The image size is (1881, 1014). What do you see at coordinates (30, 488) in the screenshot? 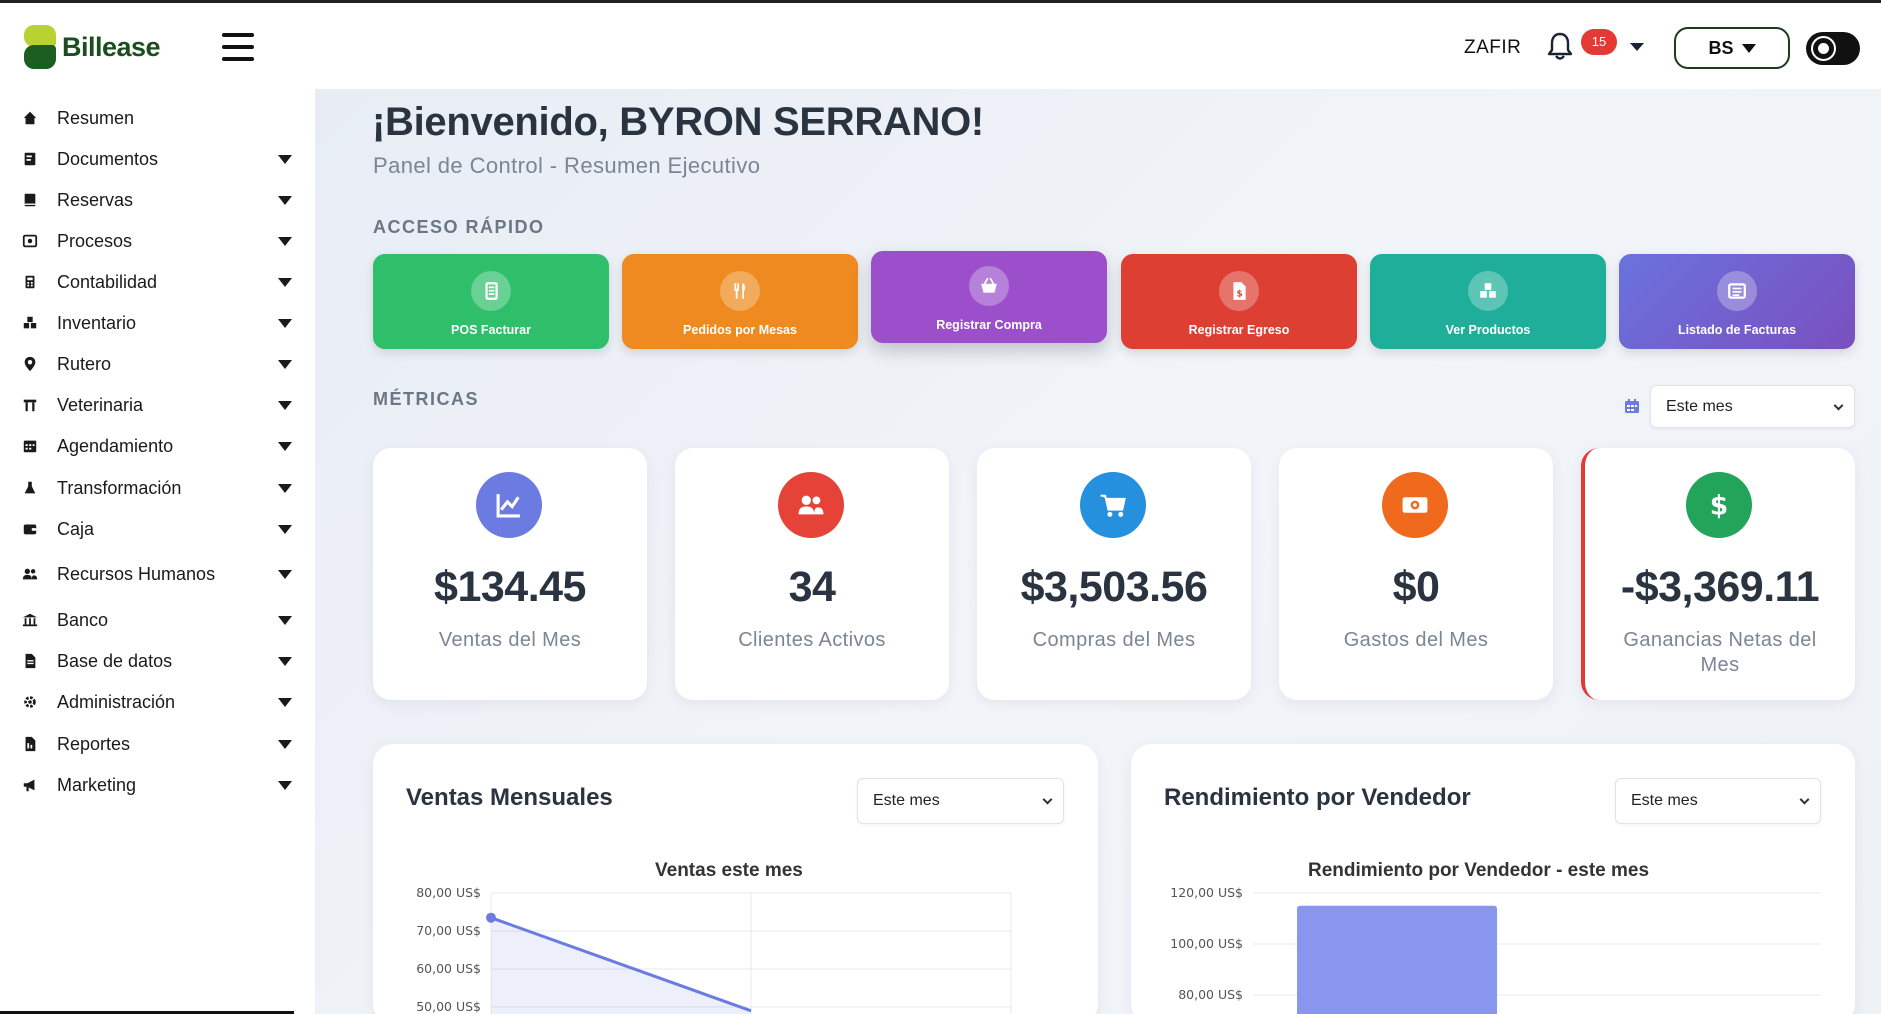
I see `flask-icon` at bounding box center [30, 488].